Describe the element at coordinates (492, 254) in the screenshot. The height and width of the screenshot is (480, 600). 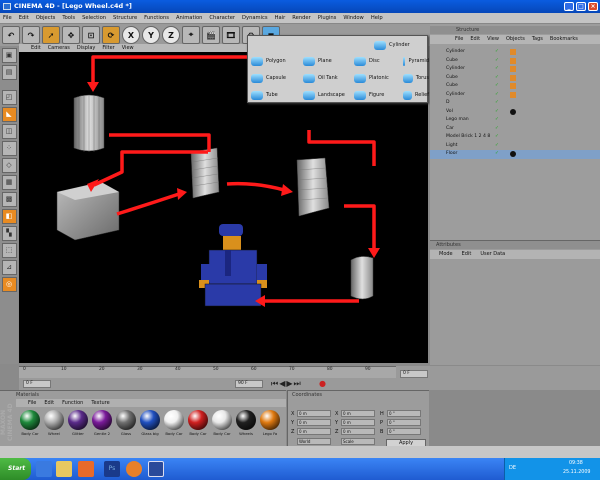
I see `attr-menu-user-data: User Data` at that location.